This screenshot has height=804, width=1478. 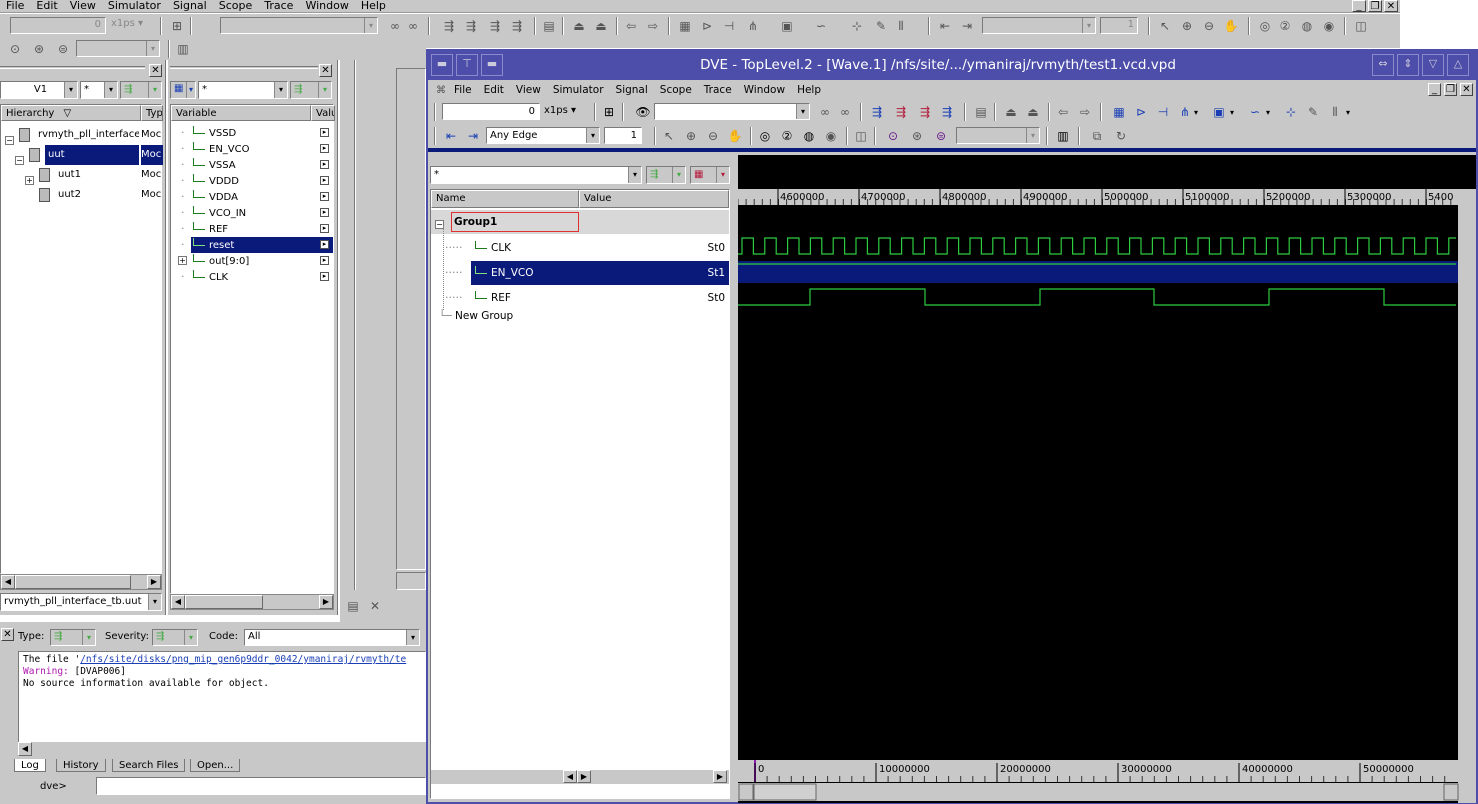 What do you see at coordinates (224, 602) in the screenshot?
I see `variable-hscroll-thumb` at bounding box center [224, 602].